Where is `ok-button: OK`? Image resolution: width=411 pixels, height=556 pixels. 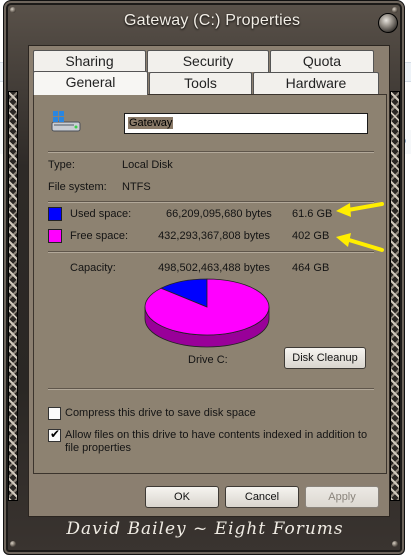 ok-button: OK is located at coordinates (182, 497).